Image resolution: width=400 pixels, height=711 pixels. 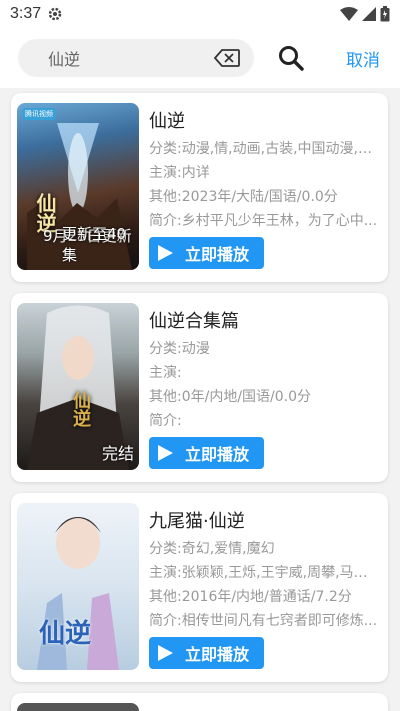 What do you see at coordinates (369, 14) in the screenshot?
I see `signal-icon` at bounding box center [369, 14].